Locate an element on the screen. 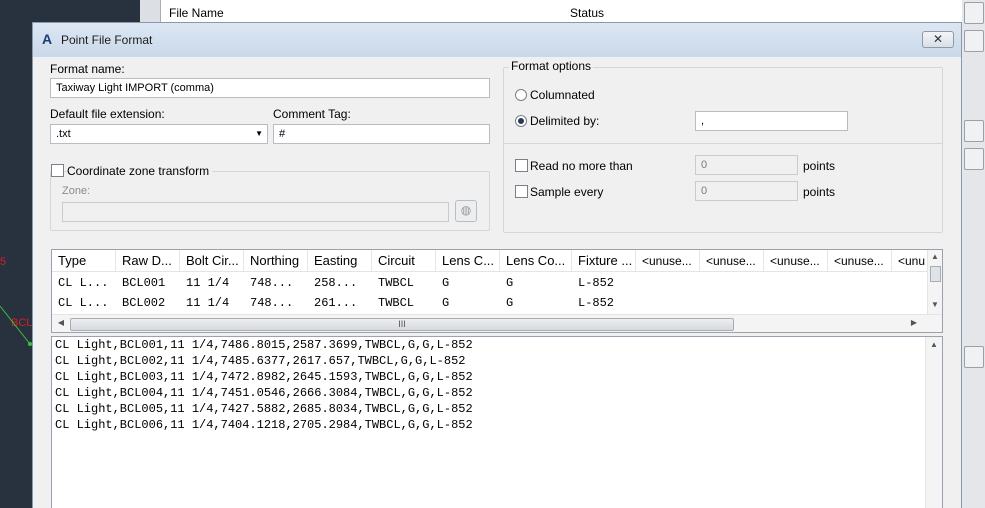 This screenshot has width=985, height=508. comment-tag-input: # is located at coordinates (381, 134).